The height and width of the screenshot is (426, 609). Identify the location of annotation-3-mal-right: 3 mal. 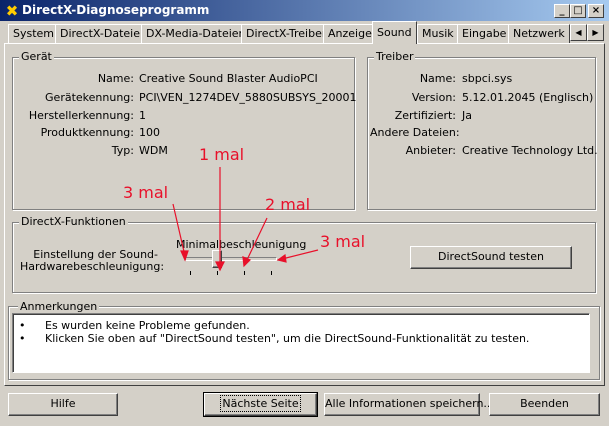
(343, 241).